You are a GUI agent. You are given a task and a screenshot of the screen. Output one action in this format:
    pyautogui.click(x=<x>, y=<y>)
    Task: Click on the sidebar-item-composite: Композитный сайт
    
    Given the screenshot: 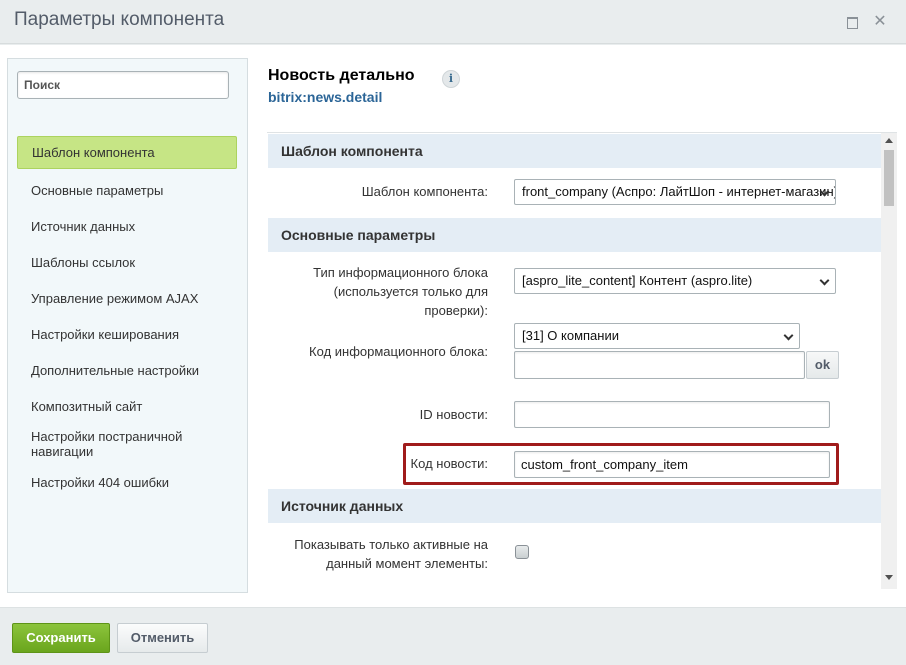 What is the action you would take?
    pyautogui.click(x=127, y=406)
    